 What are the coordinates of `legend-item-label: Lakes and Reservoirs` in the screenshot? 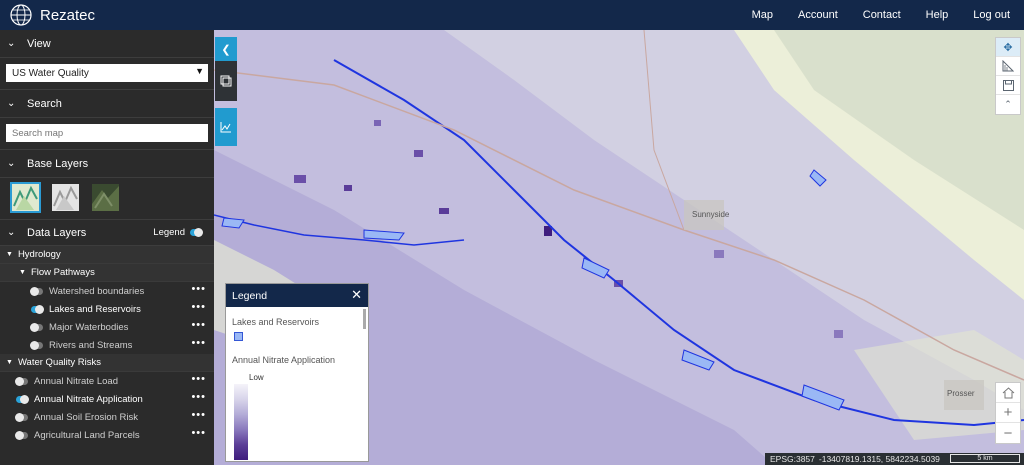 It's located at (276, 322).